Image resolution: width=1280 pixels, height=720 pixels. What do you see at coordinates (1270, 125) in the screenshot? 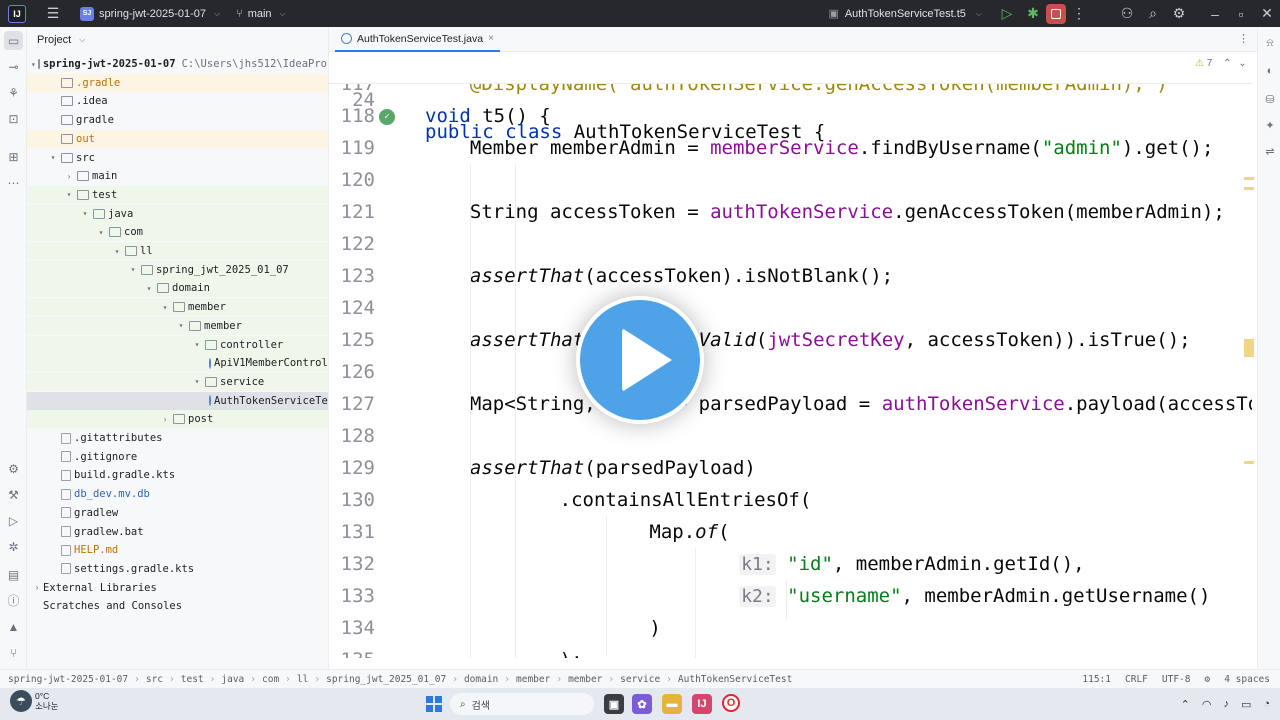
I see `ai-assistant-icon: ✦` at bounding box center [1270, 125].